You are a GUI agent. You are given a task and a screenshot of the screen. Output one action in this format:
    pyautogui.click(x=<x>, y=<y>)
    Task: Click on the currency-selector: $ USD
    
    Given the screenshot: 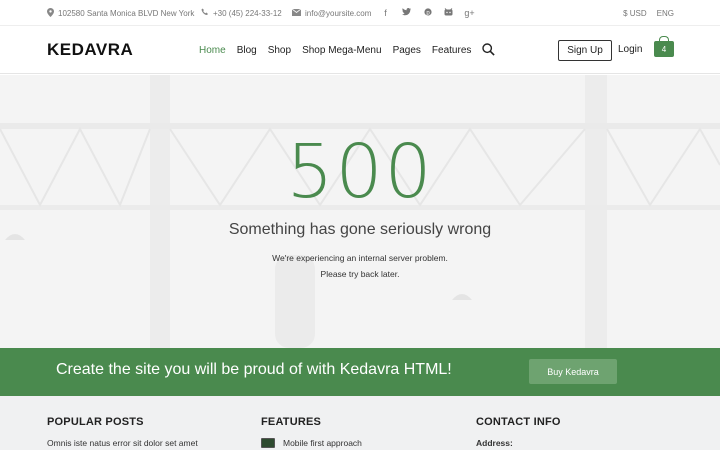 What is the action you would take?
    pyautogui.click(x=635, y=13)
    